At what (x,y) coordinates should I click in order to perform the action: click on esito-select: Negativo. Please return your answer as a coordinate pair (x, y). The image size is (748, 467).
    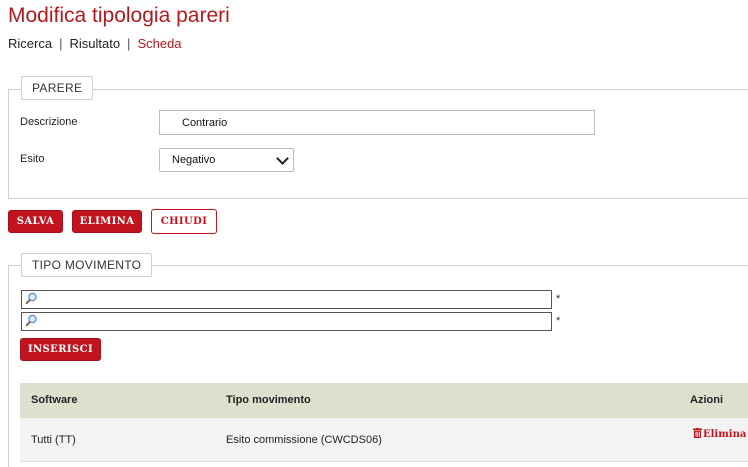
    Looking at the image, I should click on (226, 160).